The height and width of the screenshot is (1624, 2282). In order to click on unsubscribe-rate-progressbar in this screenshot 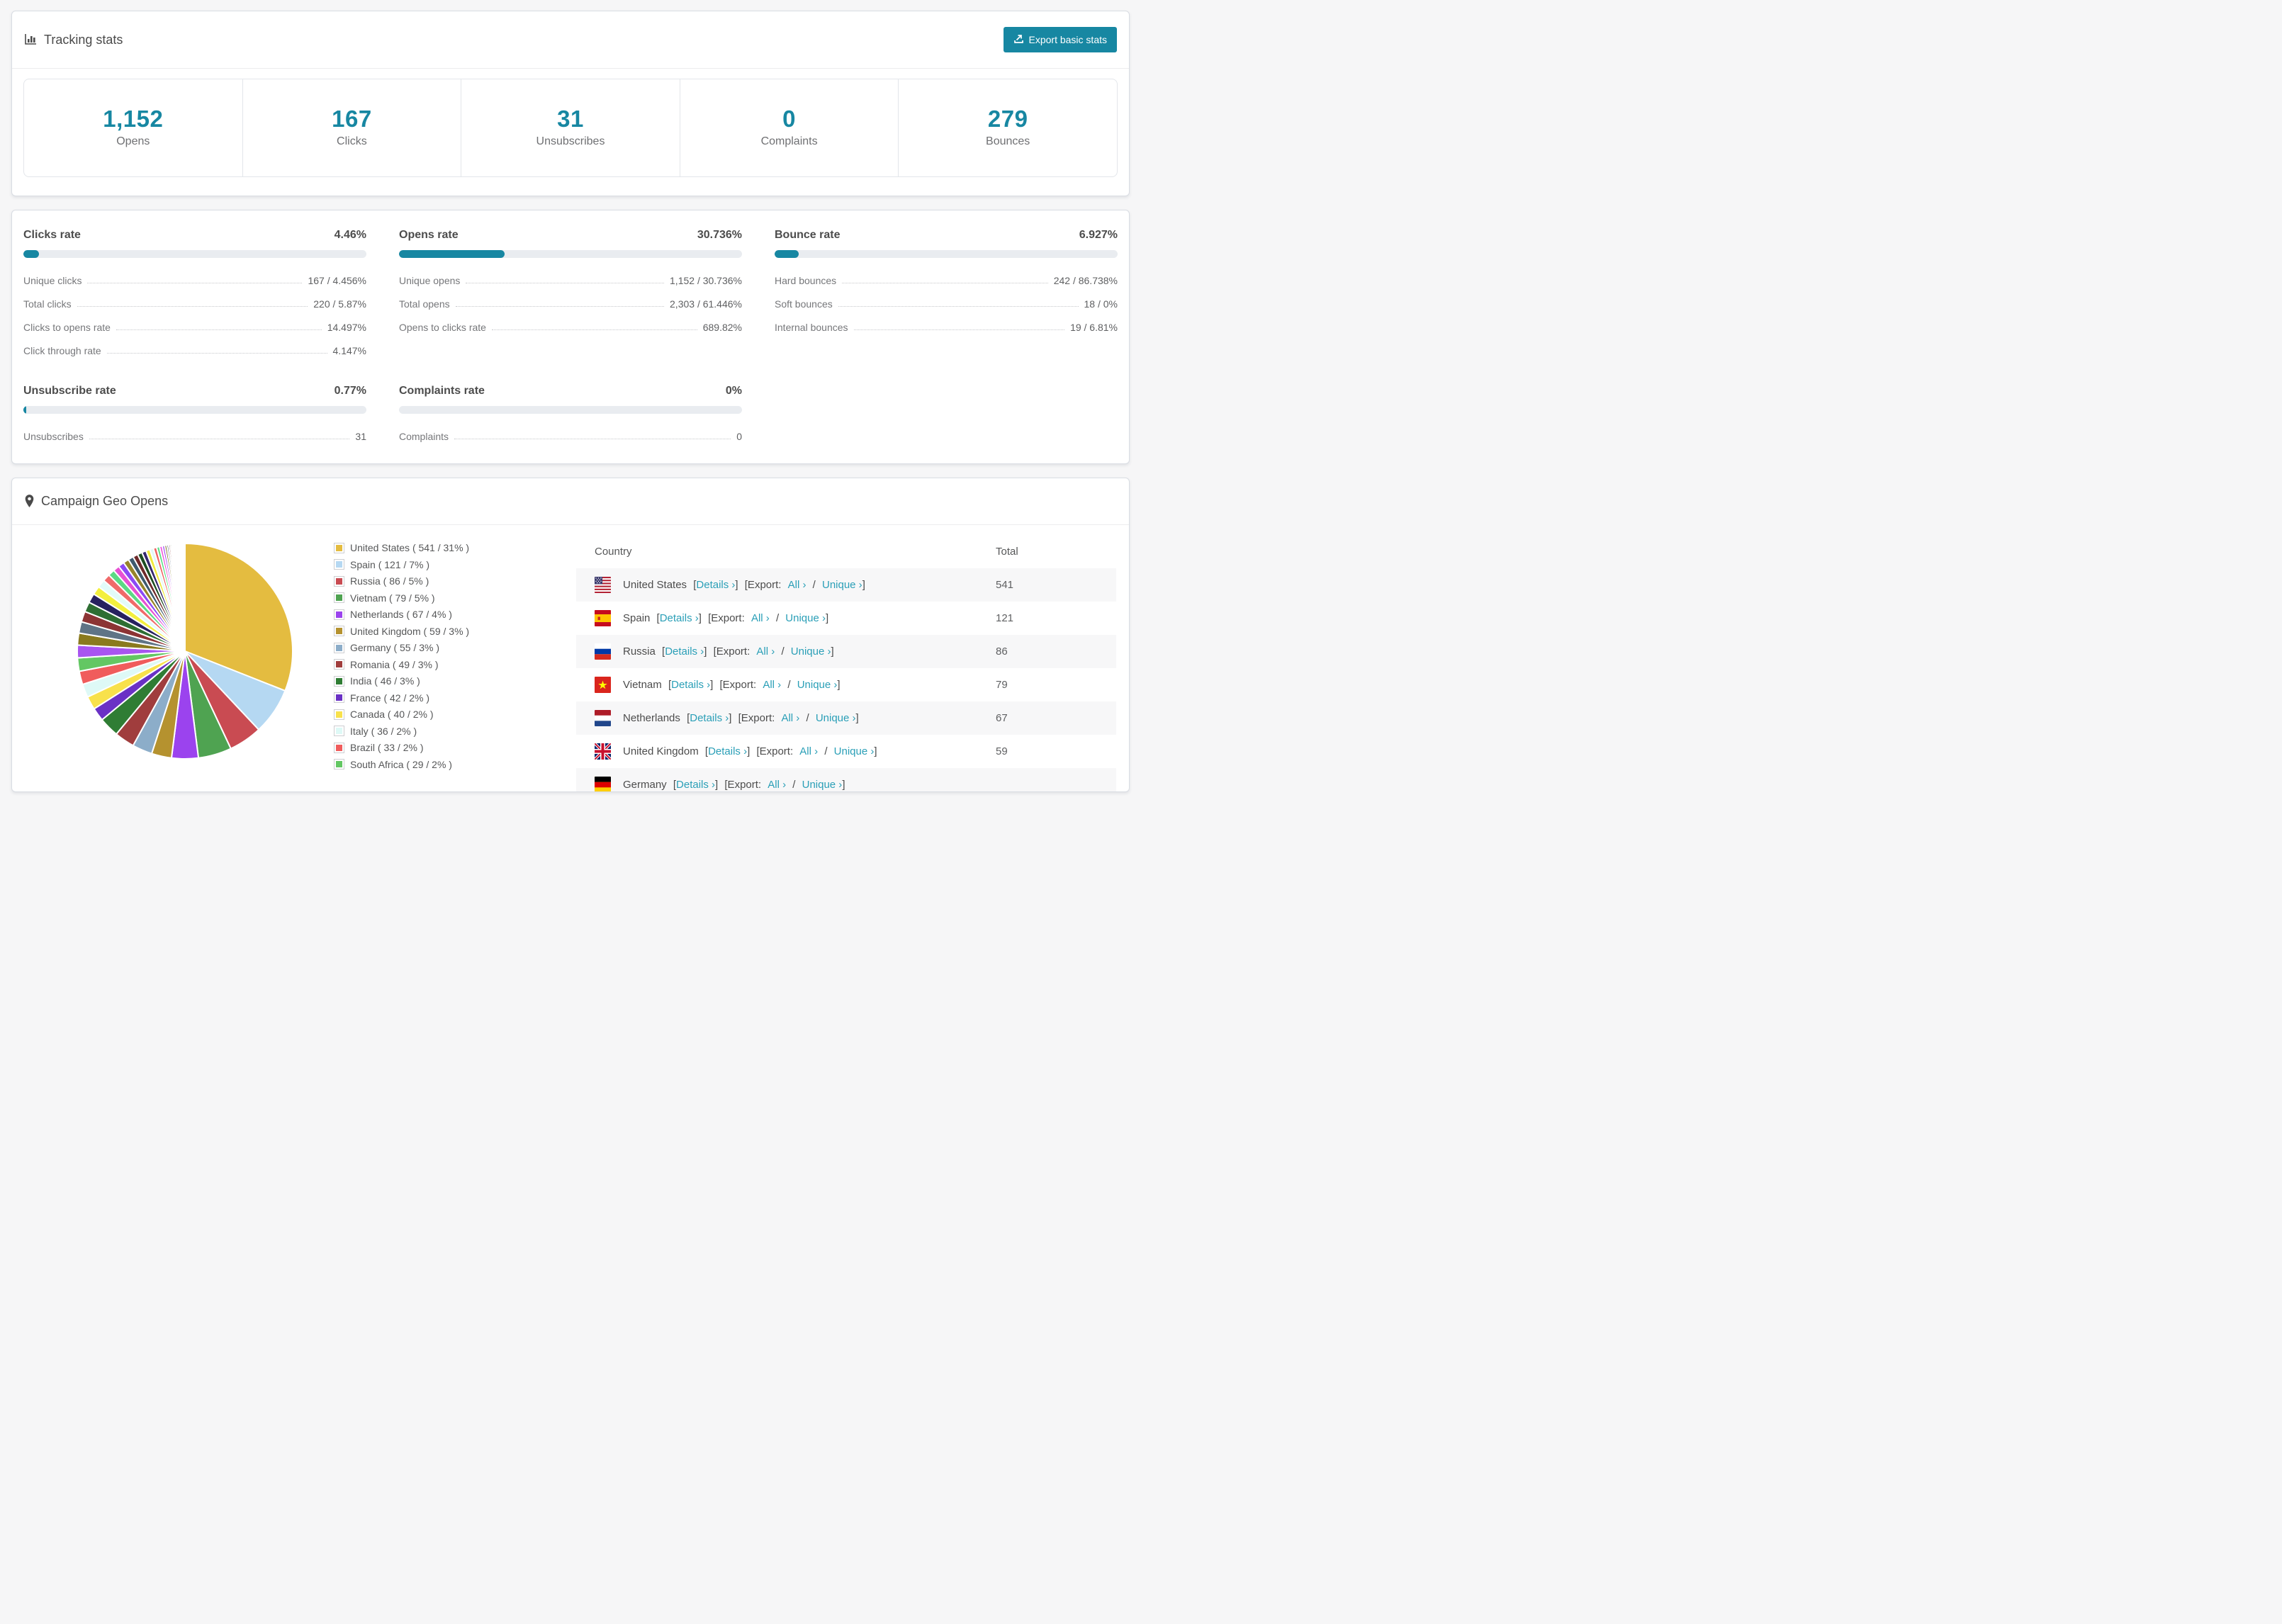, I will do `click(195, 410)`.